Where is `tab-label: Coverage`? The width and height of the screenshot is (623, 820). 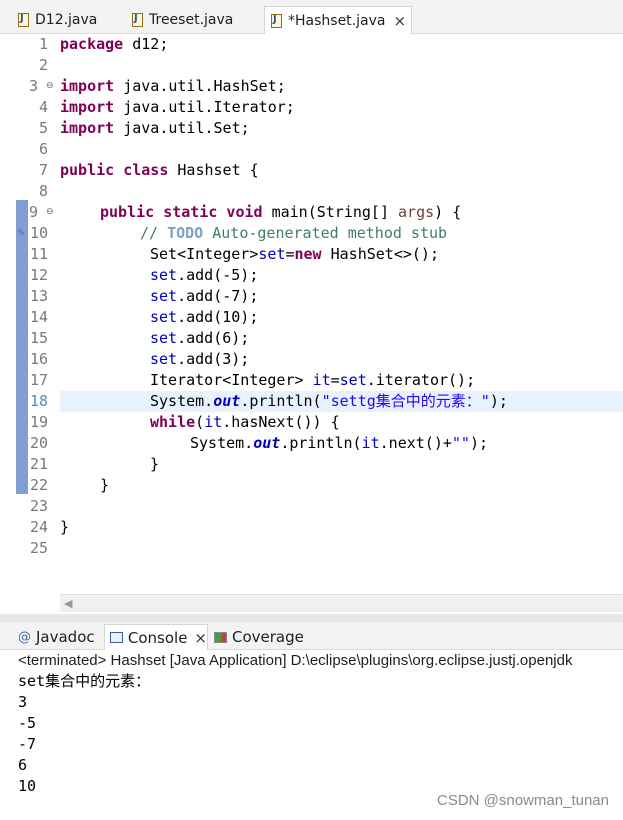 tab-label: Coverage is located at coordinates (268, 637).